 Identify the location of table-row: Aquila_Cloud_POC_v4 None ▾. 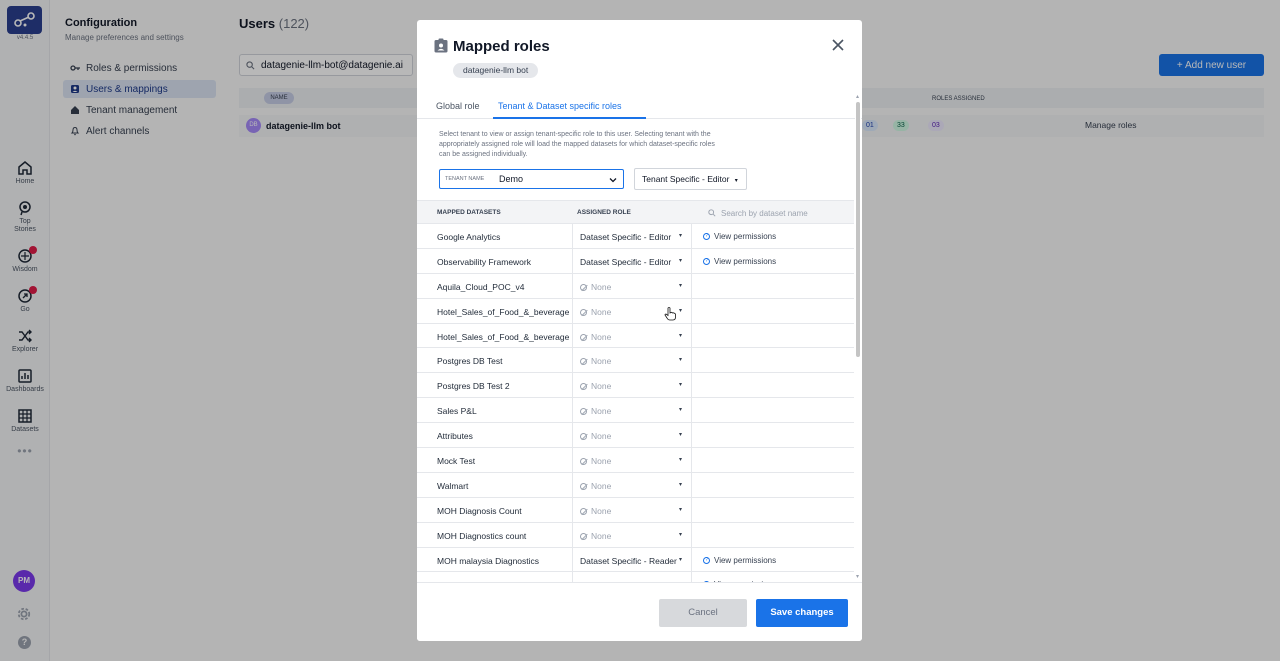
(635, 286).